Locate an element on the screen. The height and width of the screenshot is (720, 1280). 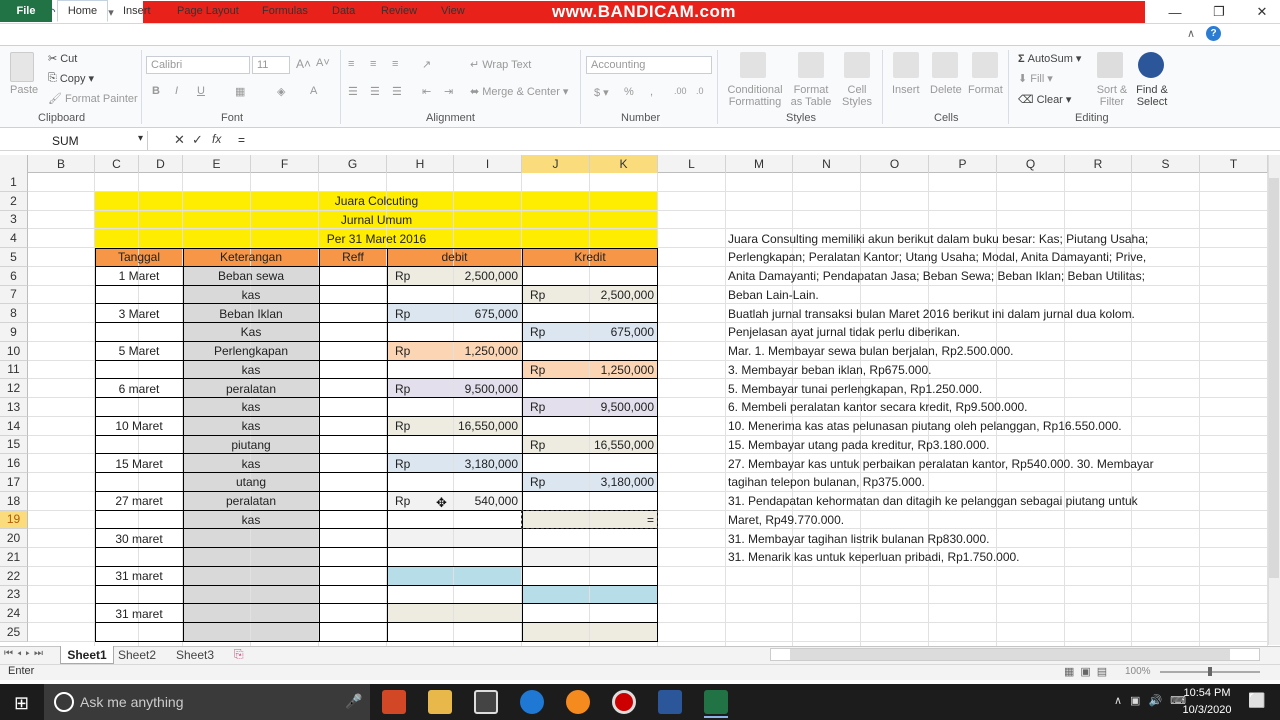
gridline-v is located at coordinates (1199, 409).